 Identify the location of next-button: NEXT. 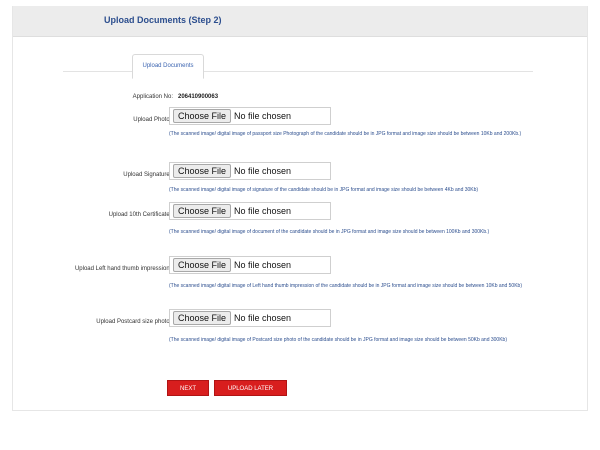
(188, 388).